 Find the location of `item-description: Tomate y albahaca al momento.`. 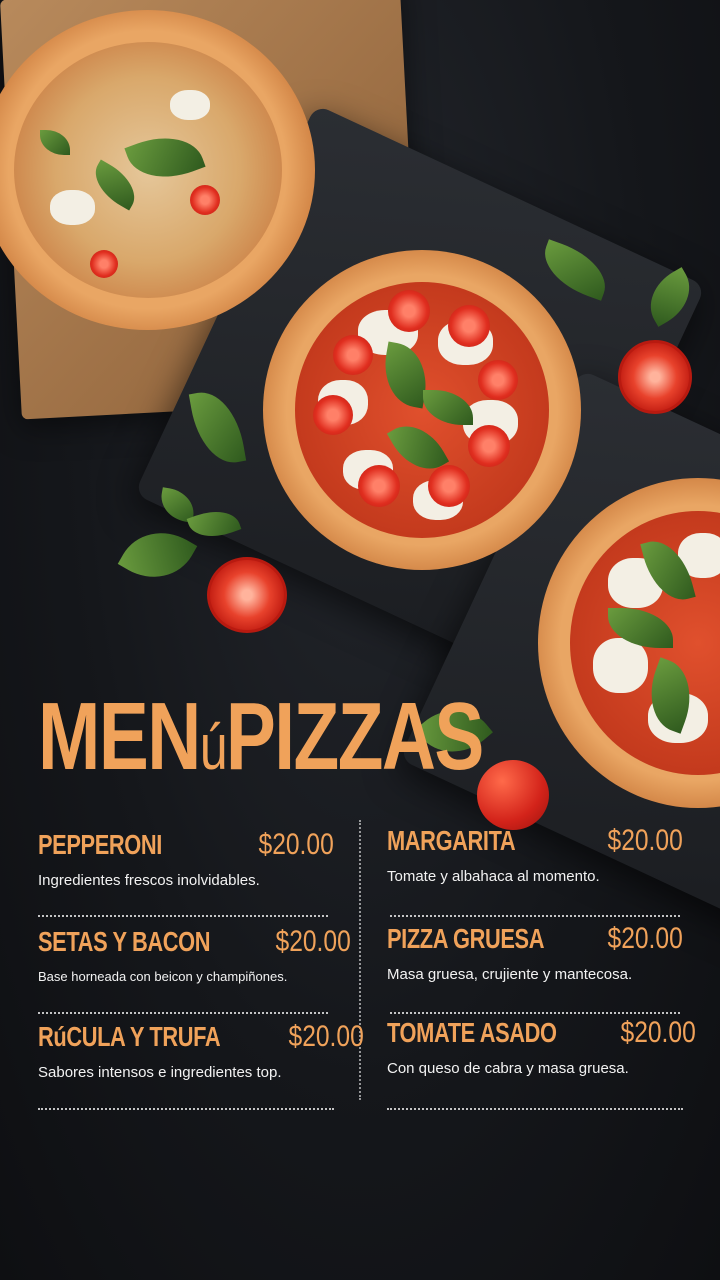

item-description: Tomate y albahaca al momento. is located at coordinates (493, 876).